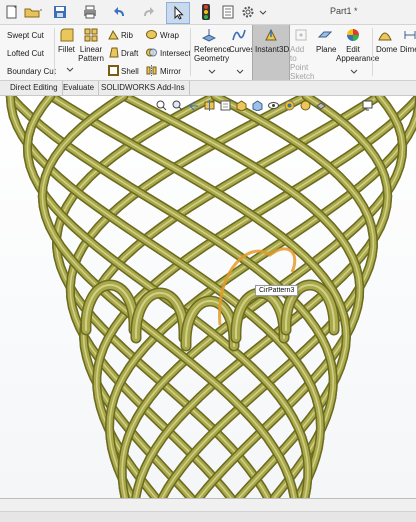  What do you see at coordinates (79, 88) in the screenshot?
I see `tab-evaluate: Evaluate` at bounding box center [79, 88].